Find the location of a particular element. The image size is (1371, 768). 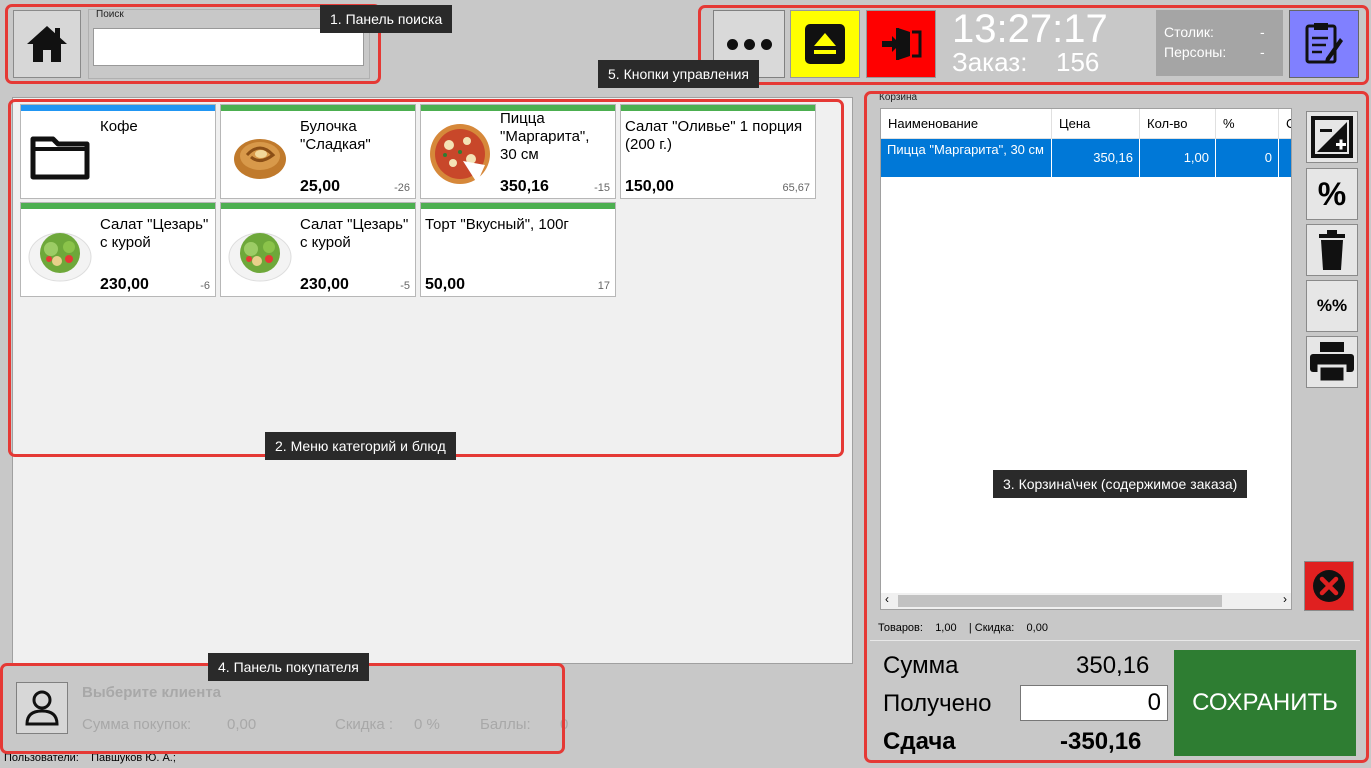

callout-search-panel: 1. Панель поиска is located at coordinates (386, 19).